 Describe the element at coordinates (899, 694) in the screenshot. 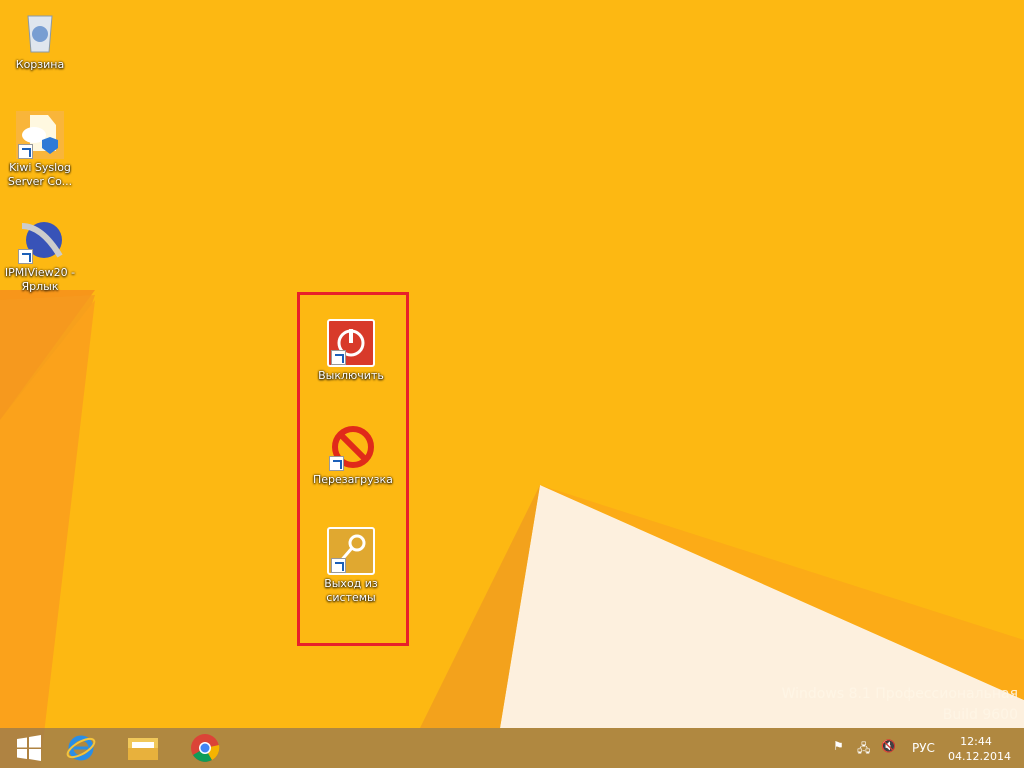

I see `watermark-edition: Windows 8.1 Профессиональная` at that location.